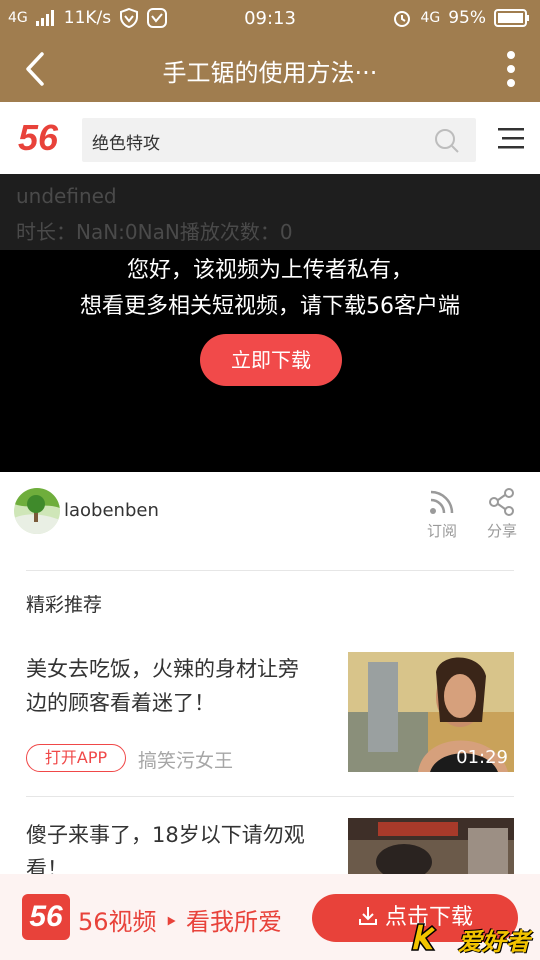 This screenshot has height=960, width=540. What do you see at coordinates (126, 144) in the screenshot?
I see `search-value: 绝色特攻` at bounding box center [126, 144].